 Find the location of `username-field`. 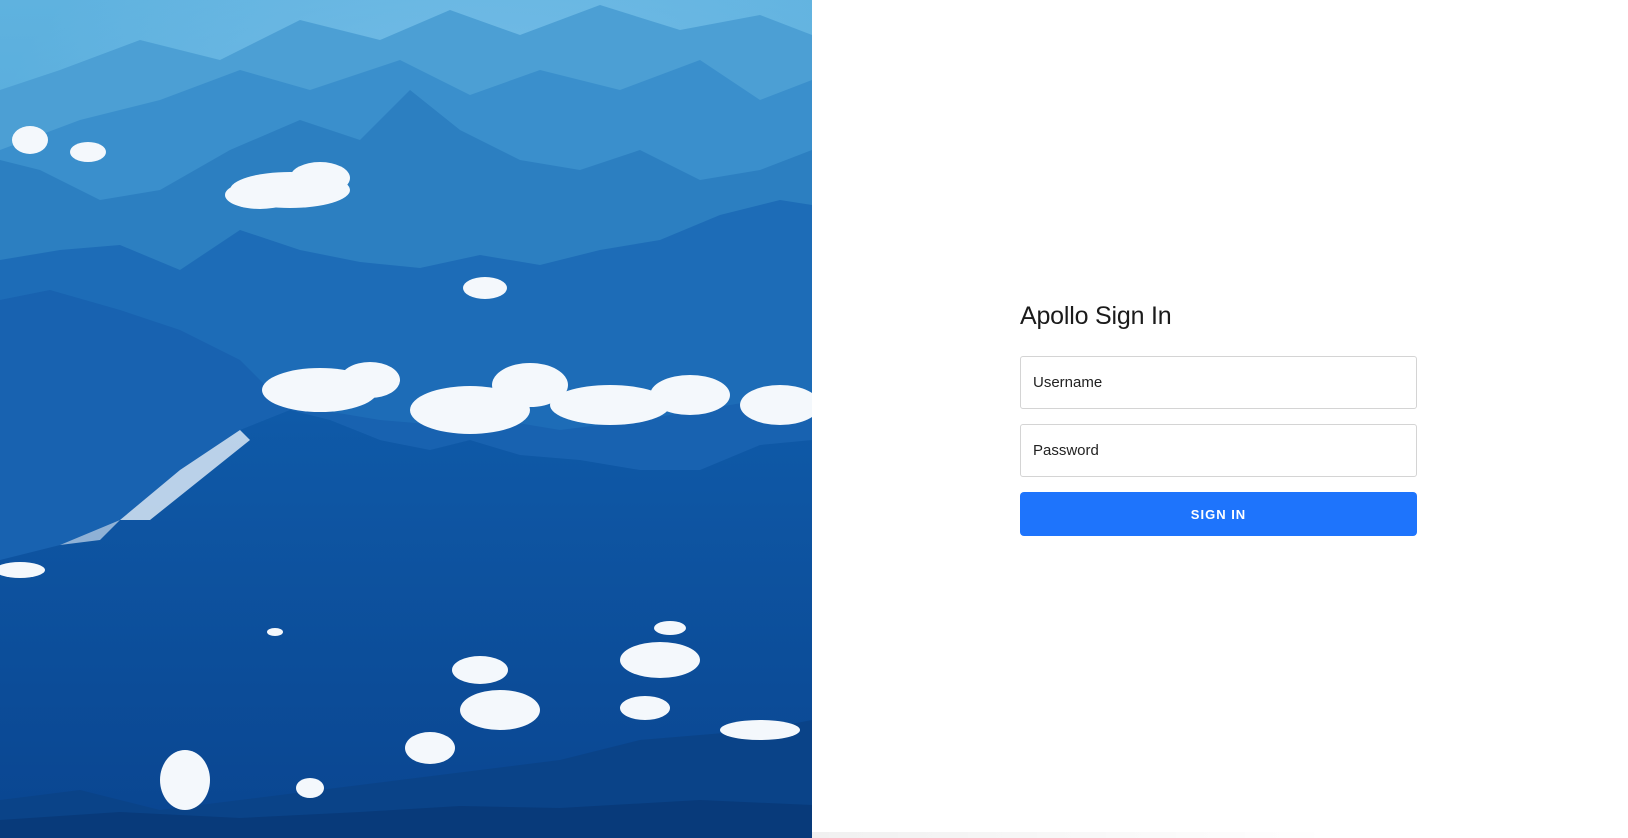

username-field is located at coordinates (1218, 382).